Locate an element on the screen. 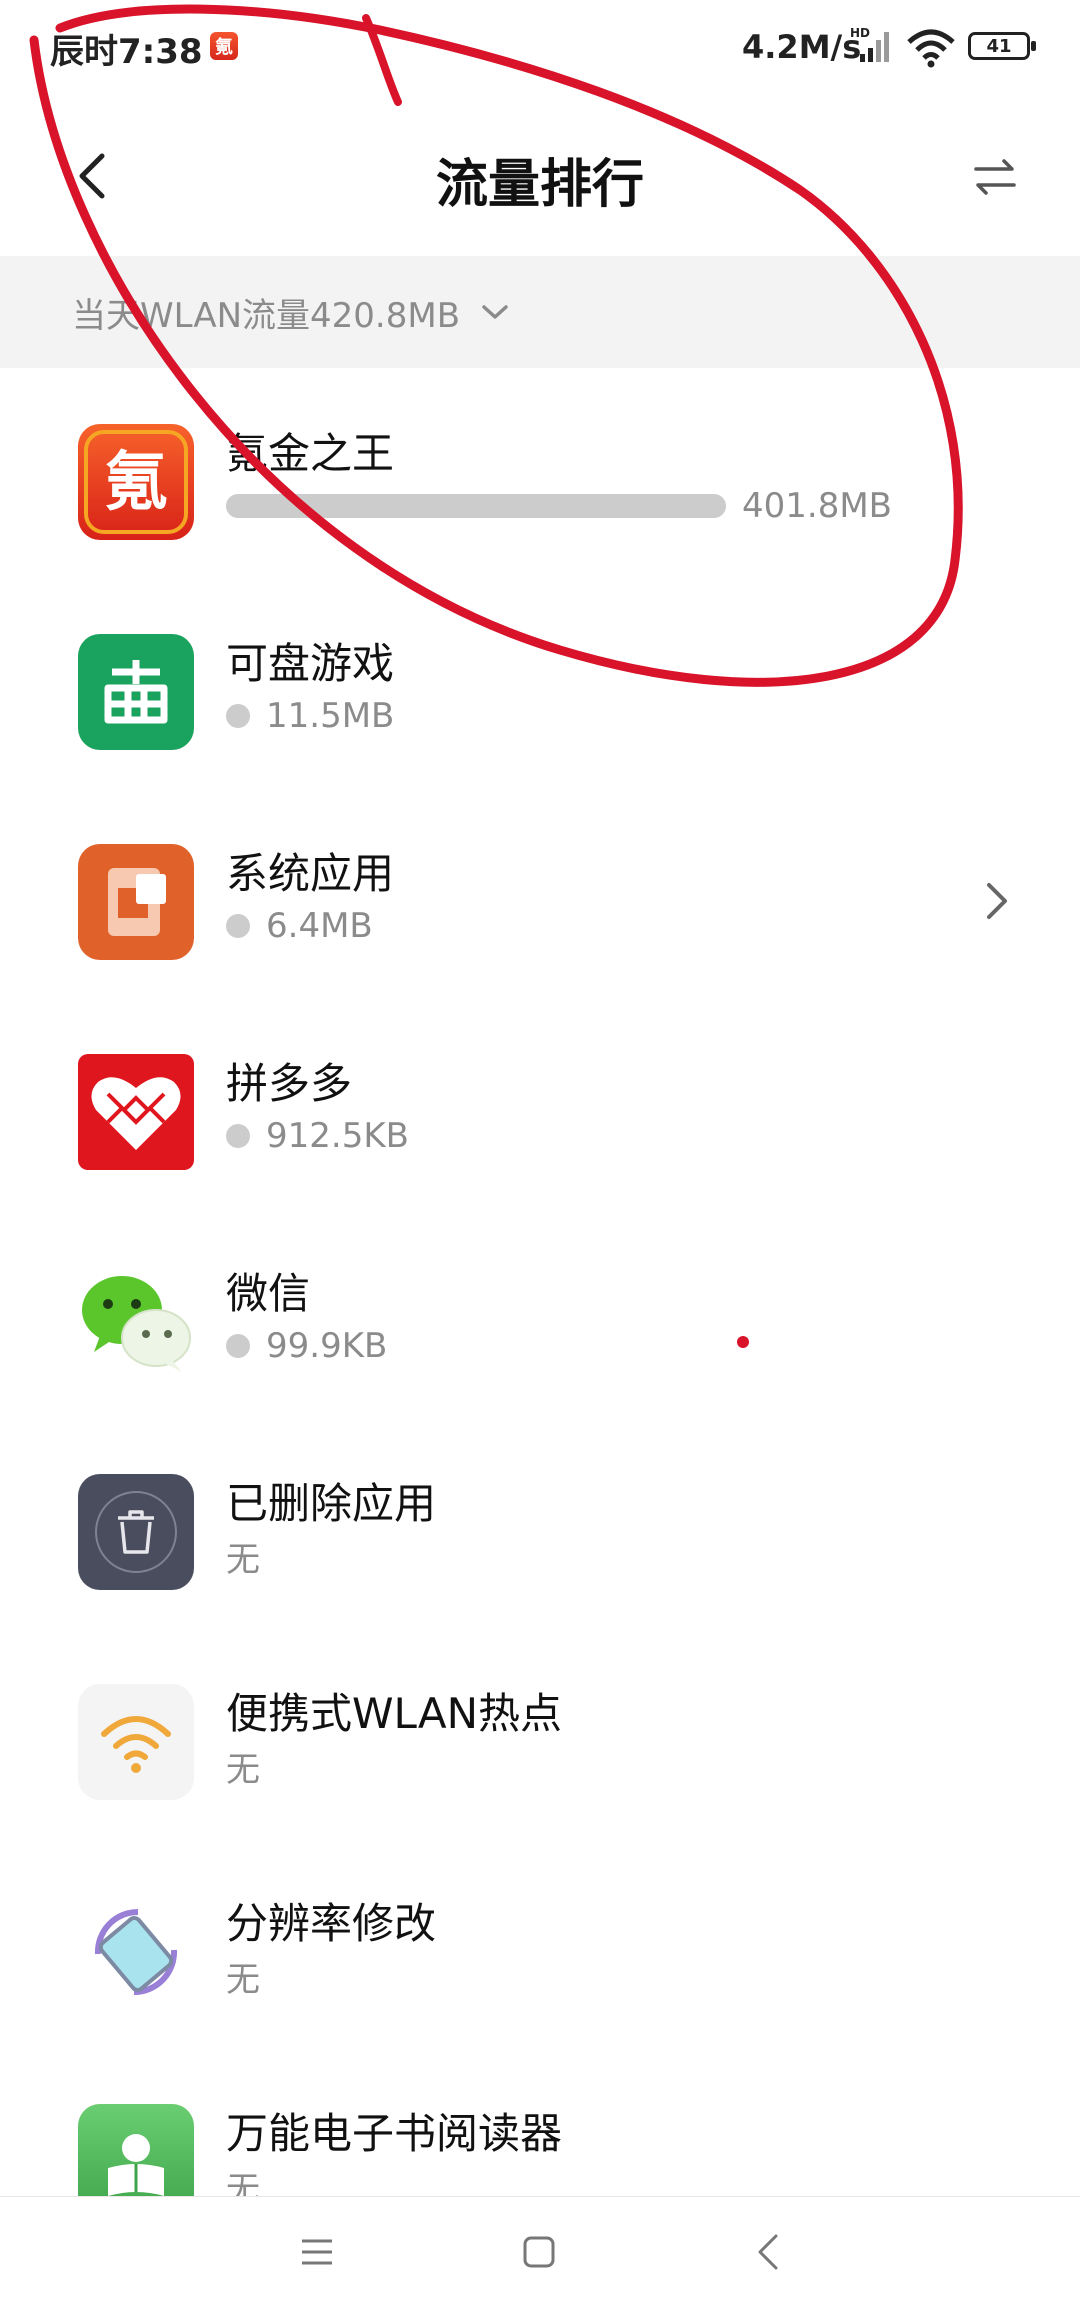 This screenshot has height=2311, width=1080. hotspot-wifi-icon is located at coordinates (136, 1744).